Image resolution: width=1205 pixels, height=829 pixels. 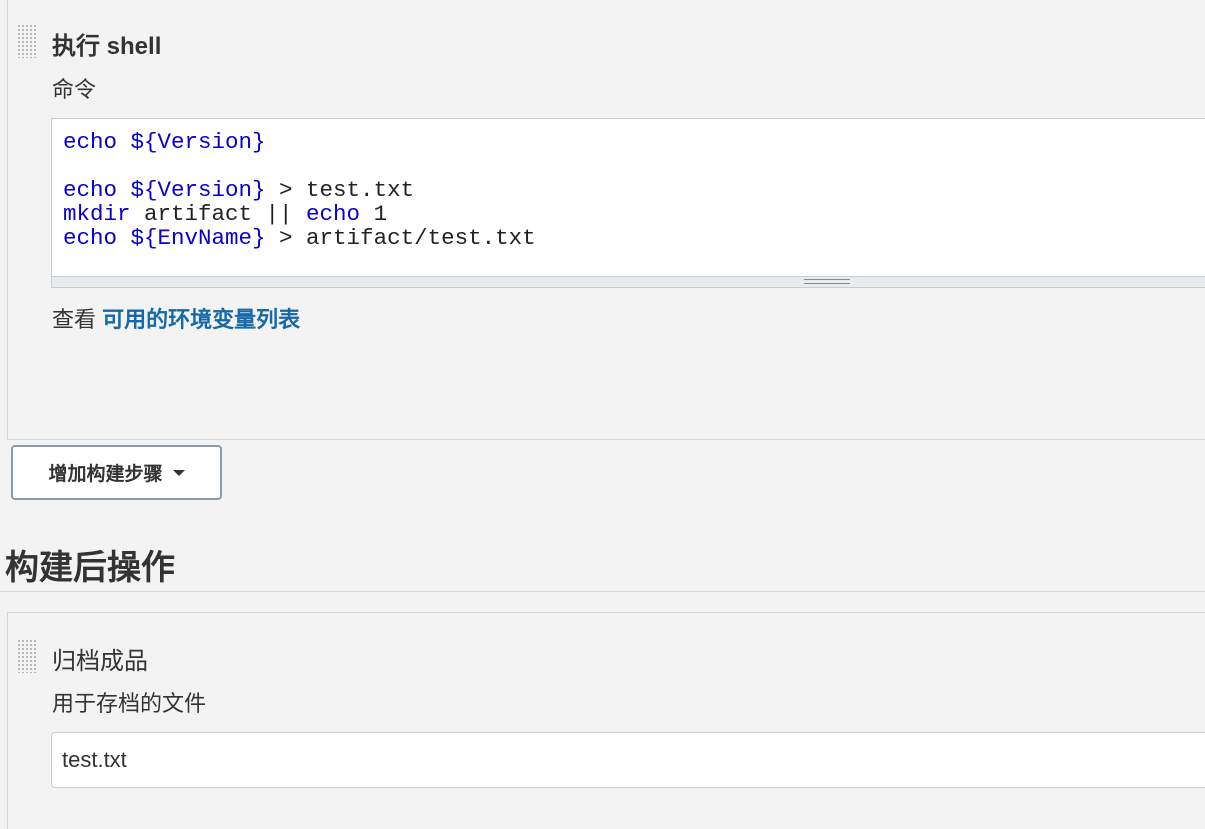 I want to click on code-line: echo ${EnvName} > artifact/test.txt, so click(x=299, y=238).